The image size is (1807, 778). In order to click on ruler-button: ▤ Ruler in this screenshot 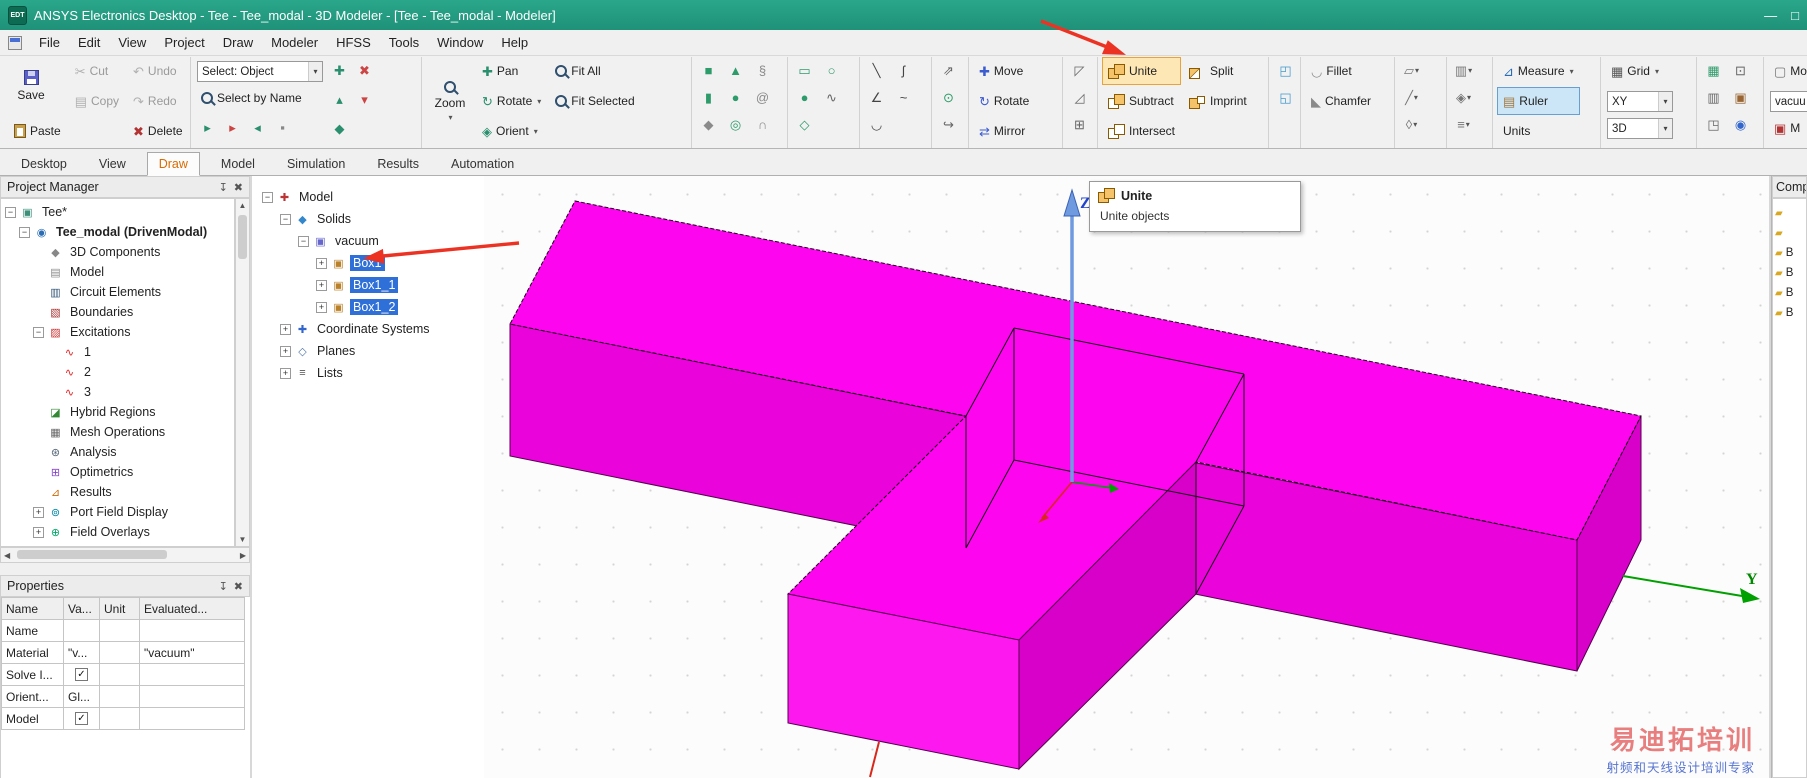, I will do `click(1538, 101)`.